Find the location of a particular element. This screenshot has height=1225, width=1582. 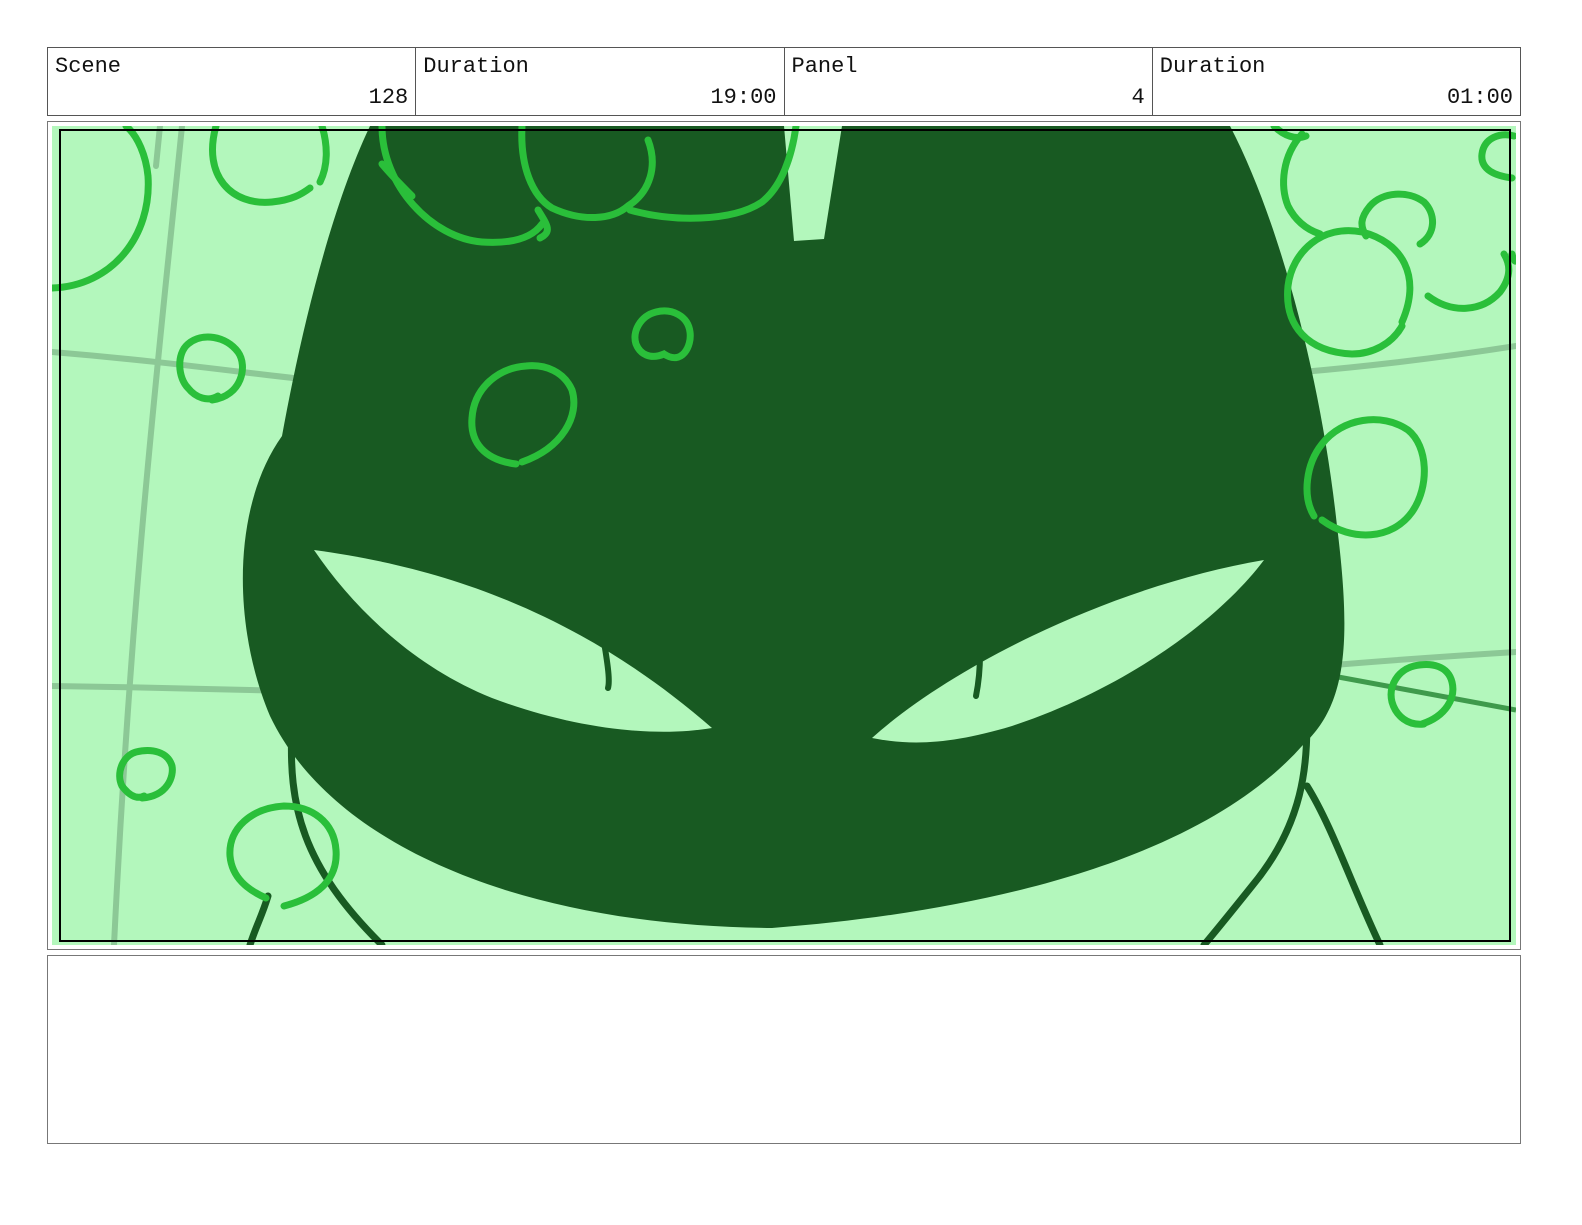

panel-label: Panel is located at coordinates (824, 66).